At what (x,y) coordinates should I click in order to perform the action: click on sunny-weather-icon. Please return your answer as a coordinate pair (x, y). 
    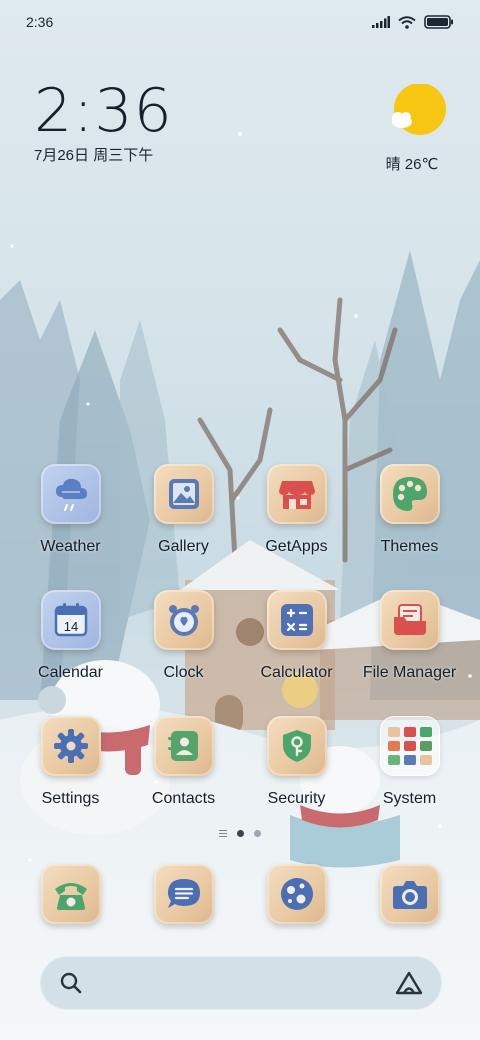
    Looking at the image, I should click on (419, 109).